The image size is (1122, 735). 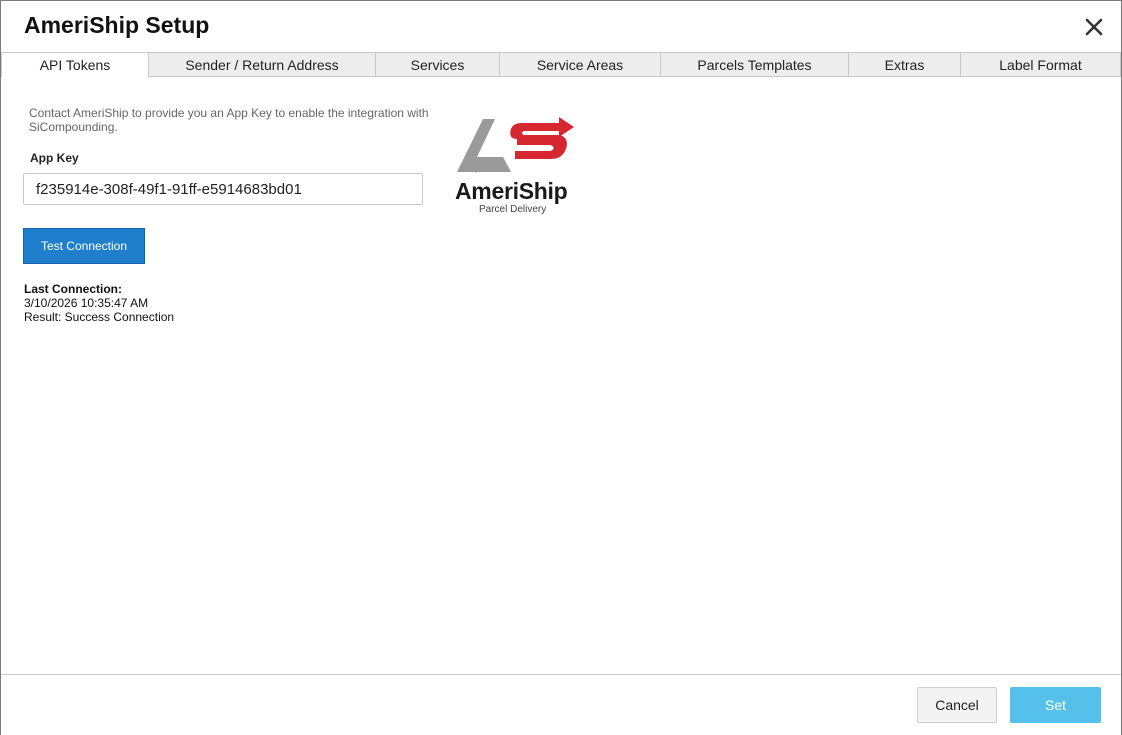 I want to click on app-key-input, so click(x=223, y=189).